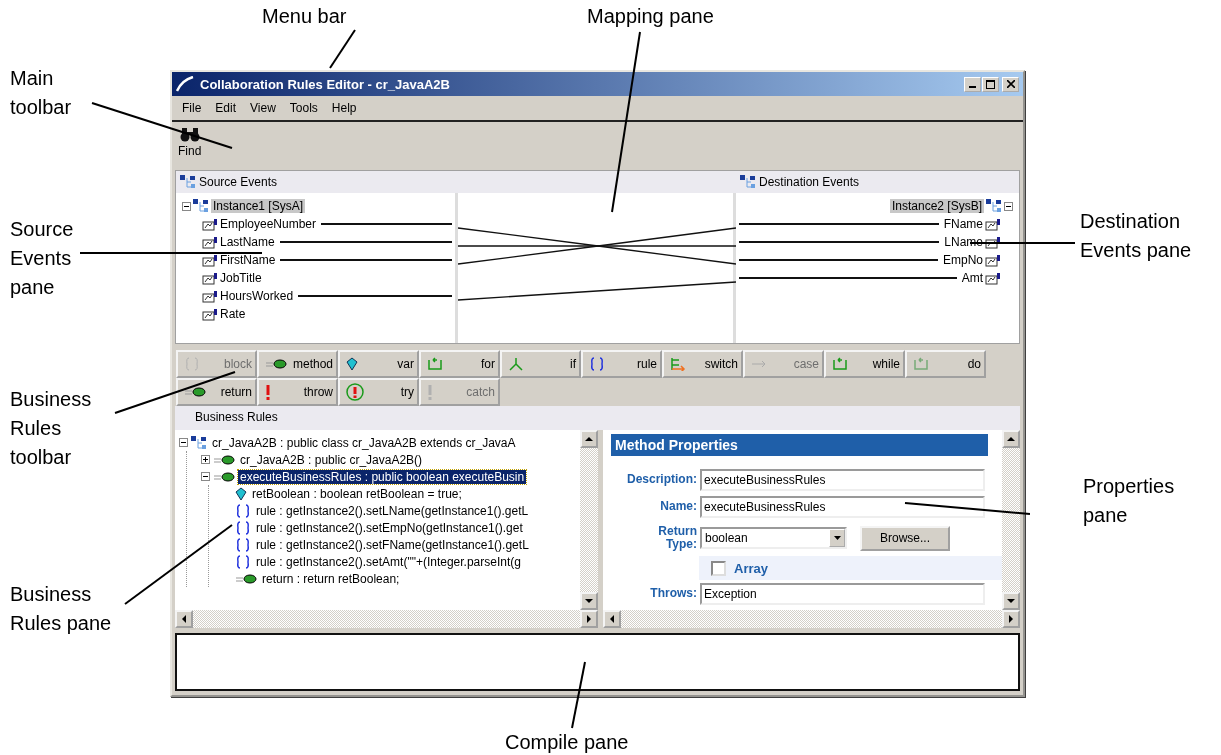  I want to click on rule-tool-button: while, so click(864, 364).